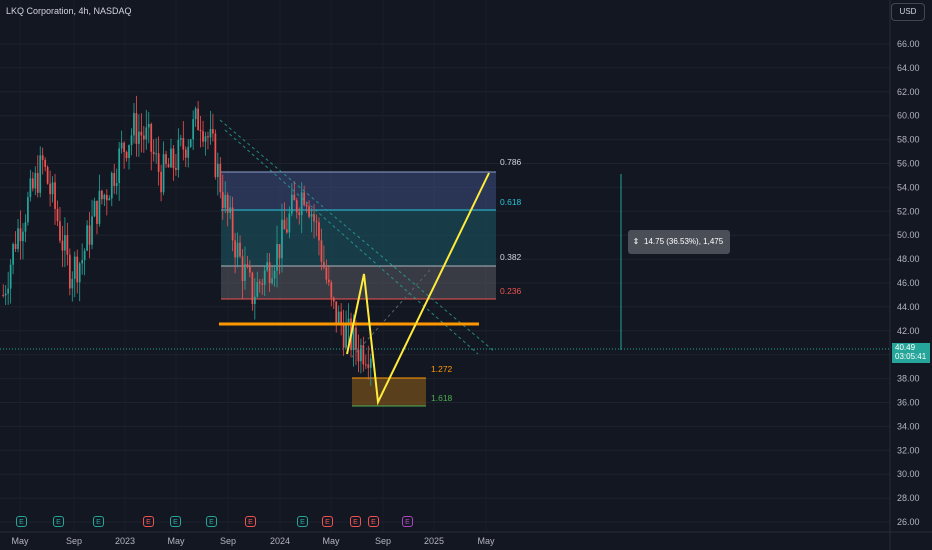 The image size is (932, 550). What do you see at coordinates (371, 228) in the screenshot?
I see `fib-retracement: 0.786 0.618 0.382 0.236` at bounding box center [371, 228].